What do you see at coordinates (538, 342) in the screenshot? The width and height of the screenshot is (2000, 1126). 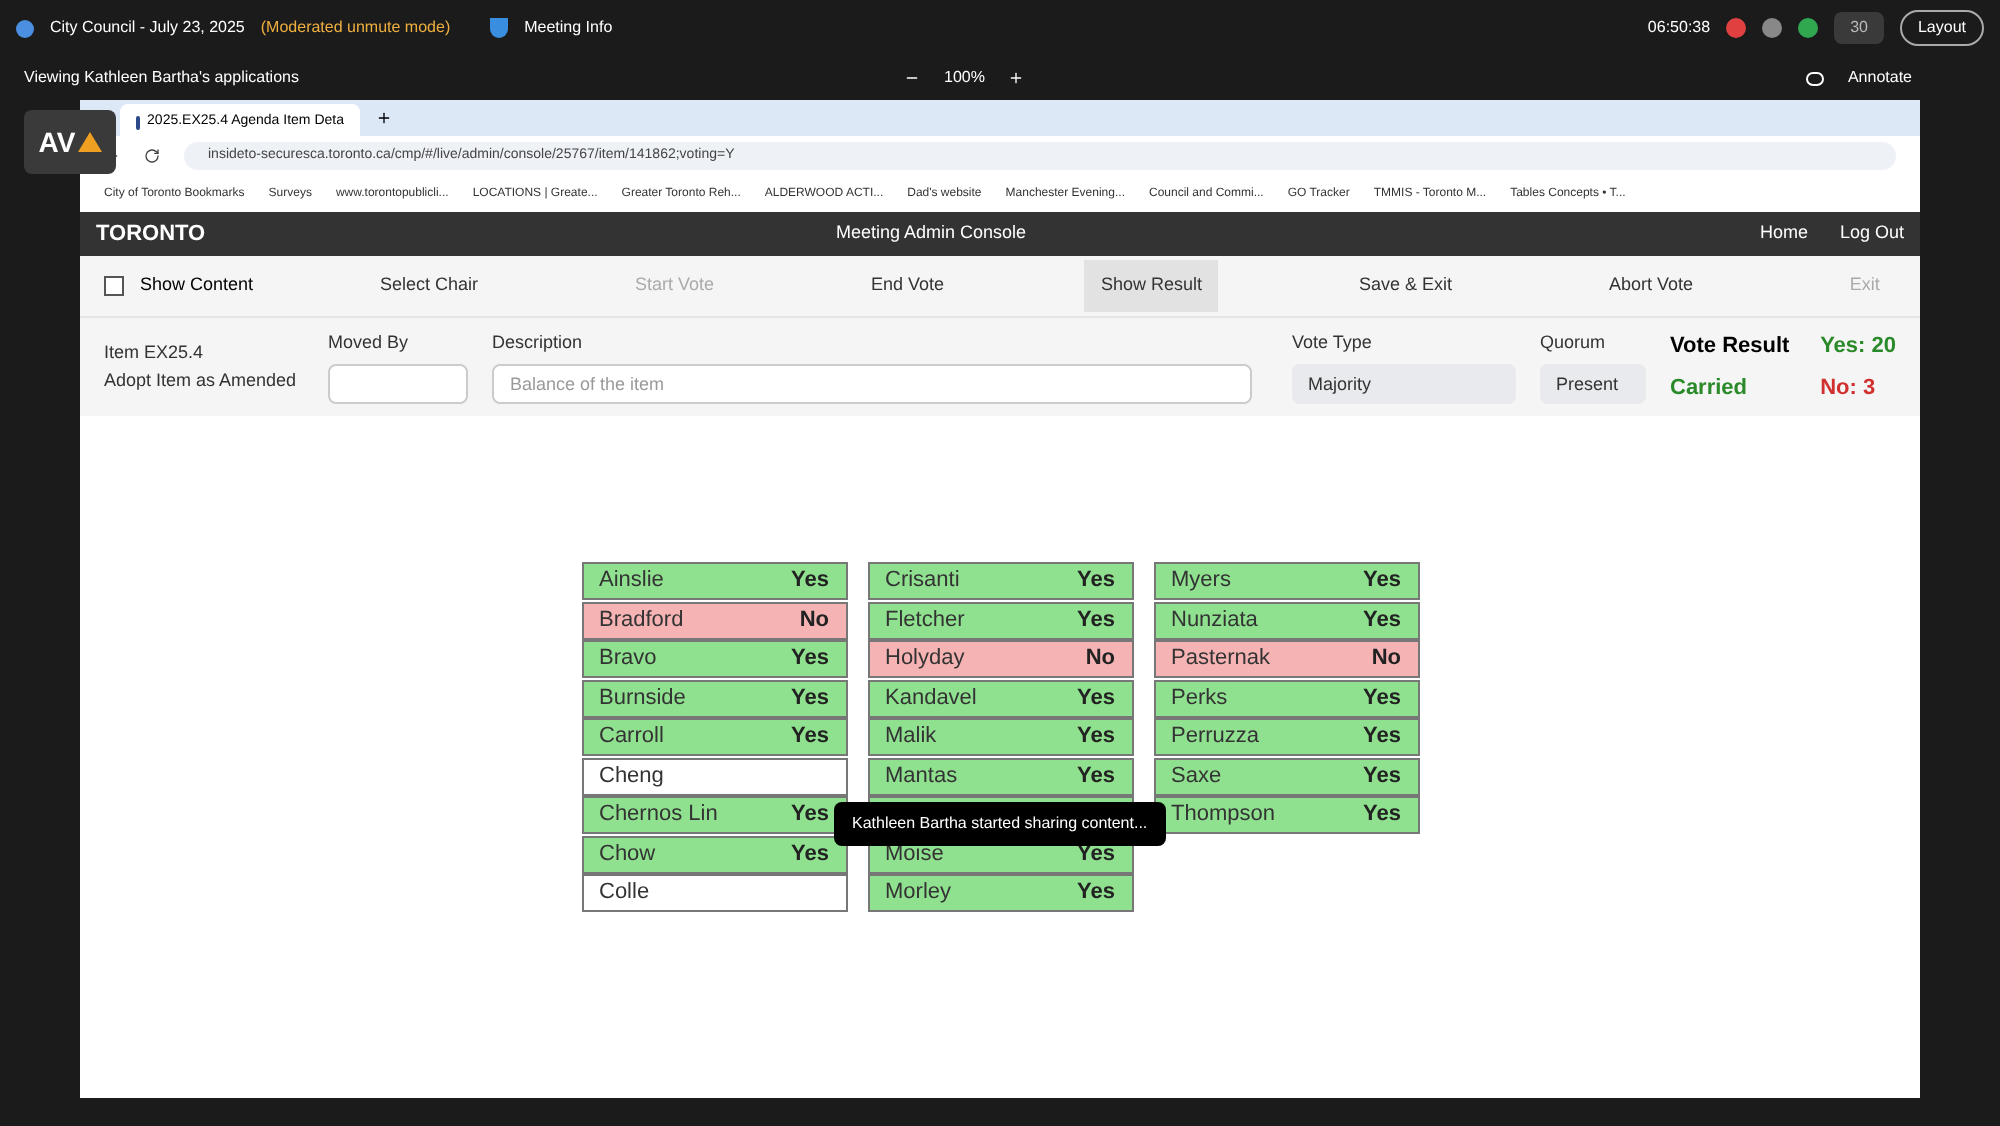 I see `field-label: Description` at bounding box center [538, 342].